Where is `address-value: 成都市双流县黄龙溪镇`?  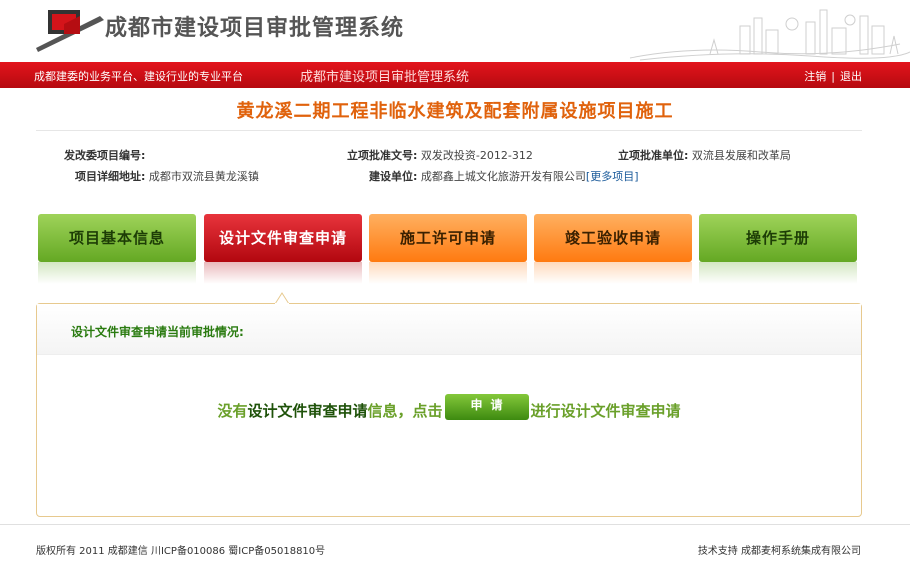 address-value: 成都市双流县黄龙溪镇 is located at coordinates (203, 176).